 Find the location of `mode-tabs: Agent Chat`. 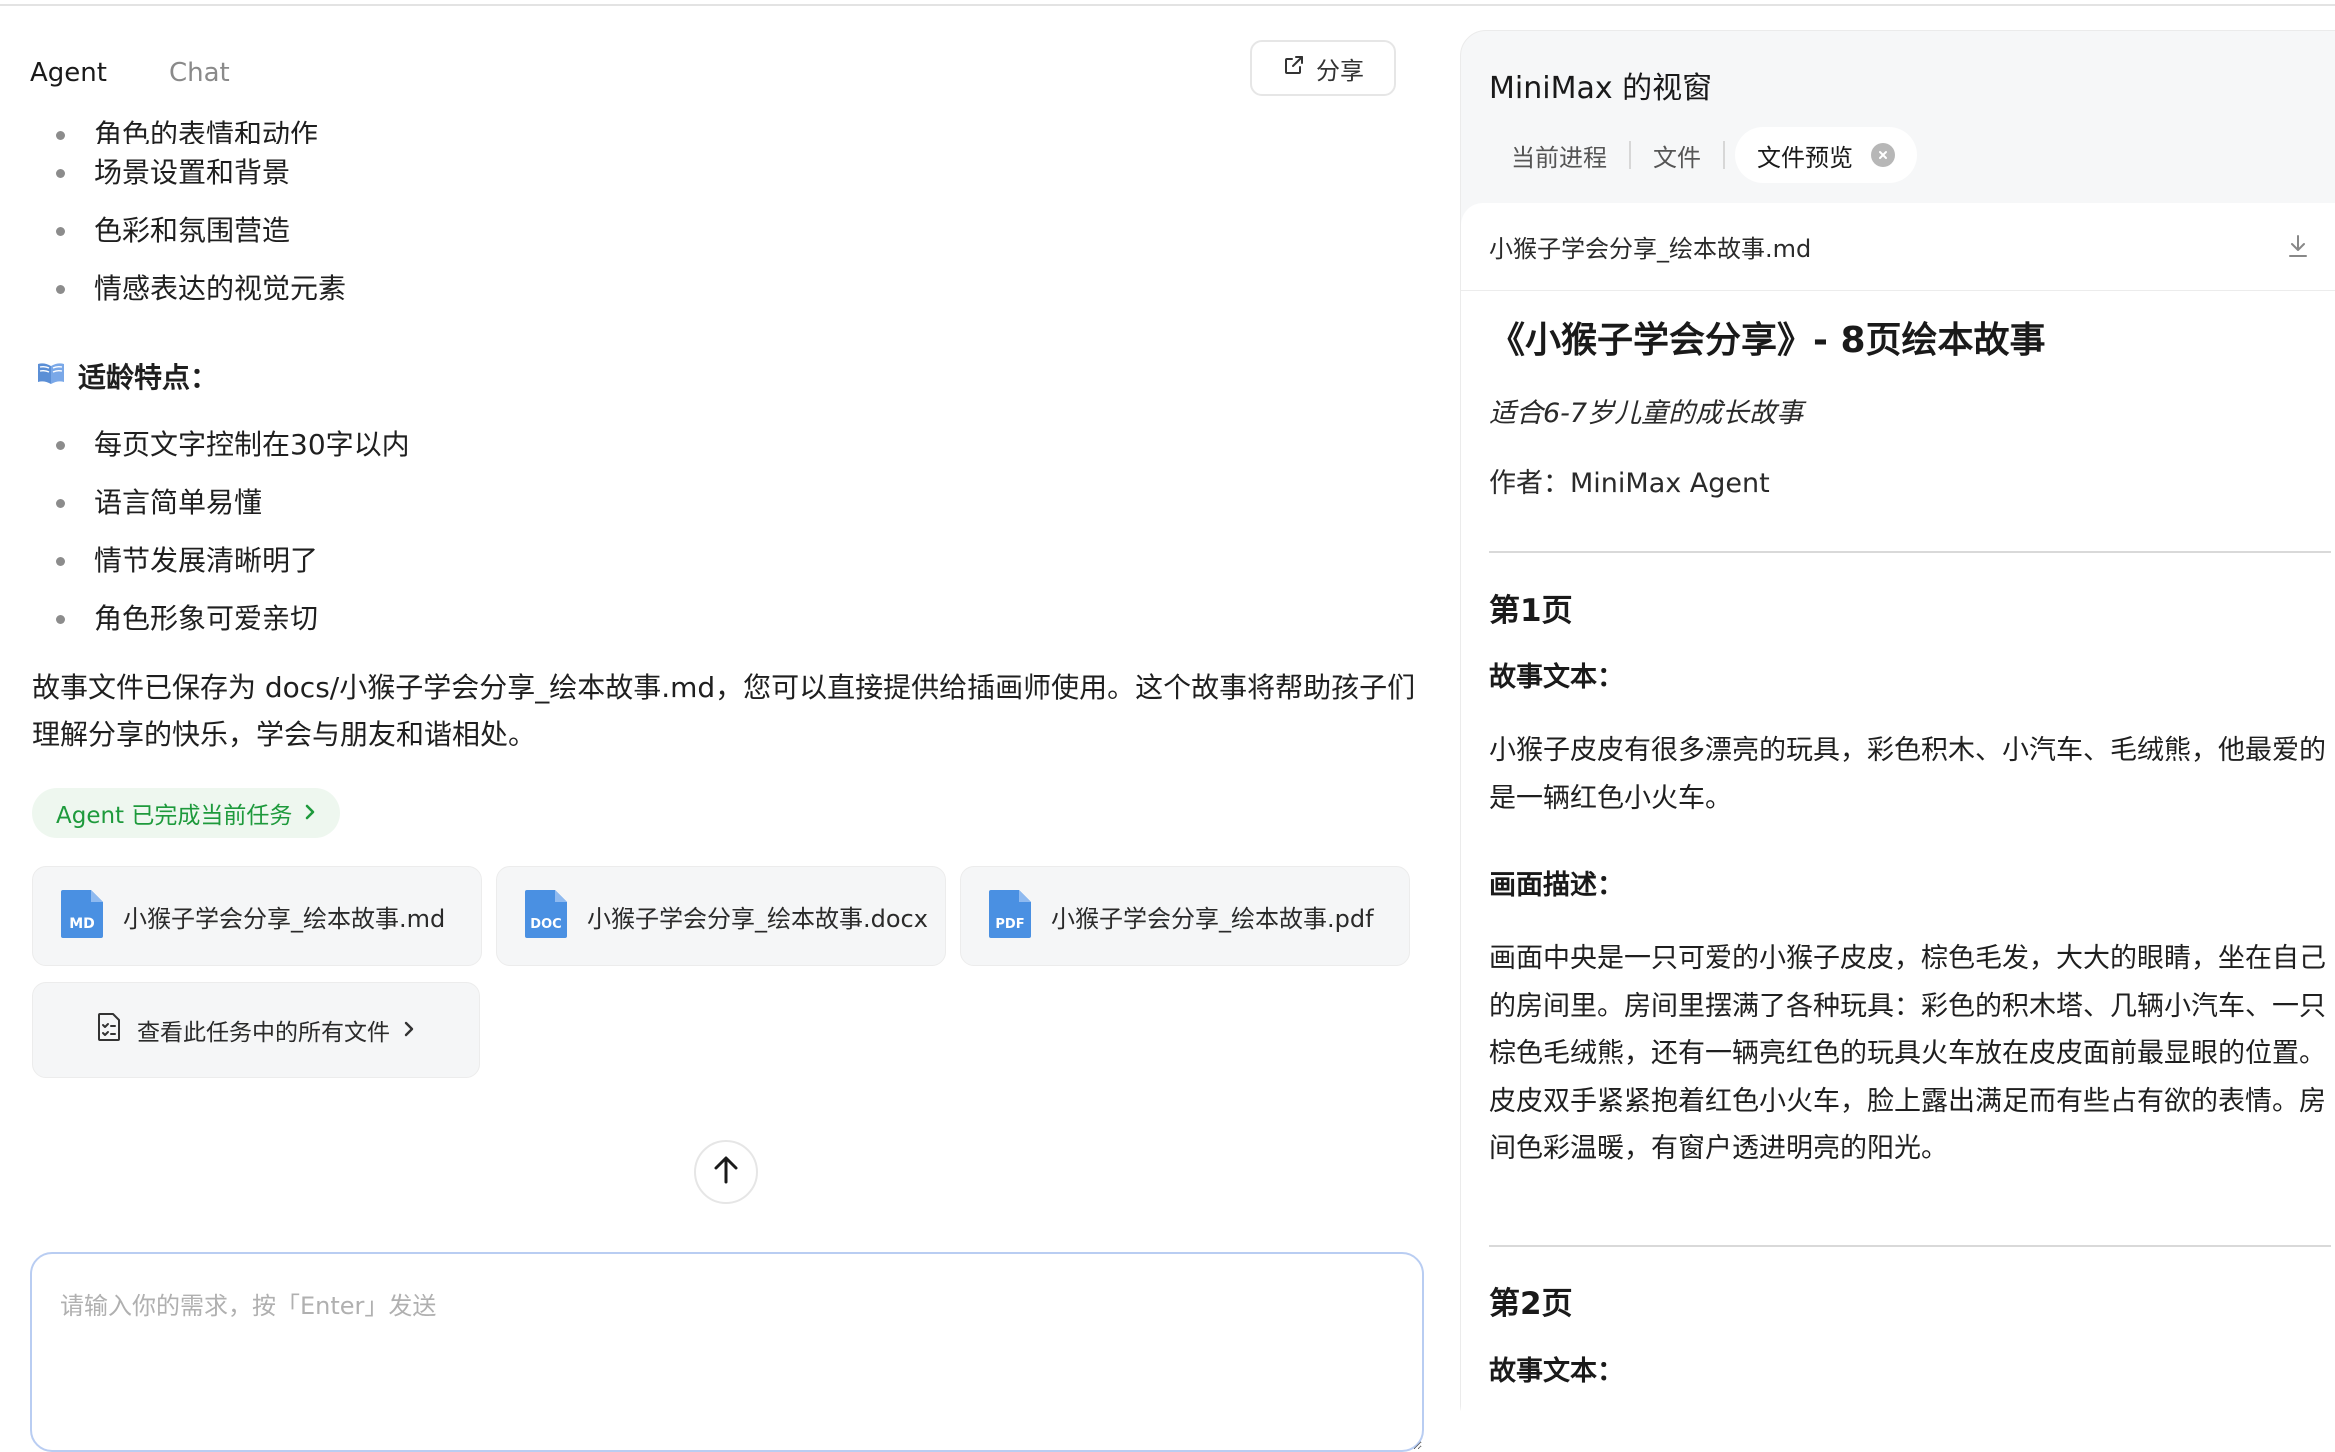

mode-tabs: Agent Chat is located at coordinates (161, 73).